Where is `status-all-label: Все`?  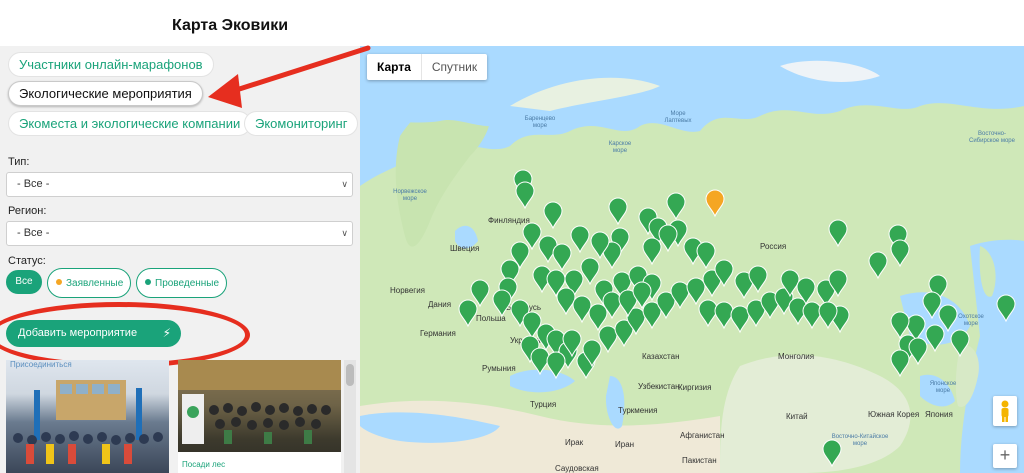 status-all-label: Все is located at coordinates (24, 281).